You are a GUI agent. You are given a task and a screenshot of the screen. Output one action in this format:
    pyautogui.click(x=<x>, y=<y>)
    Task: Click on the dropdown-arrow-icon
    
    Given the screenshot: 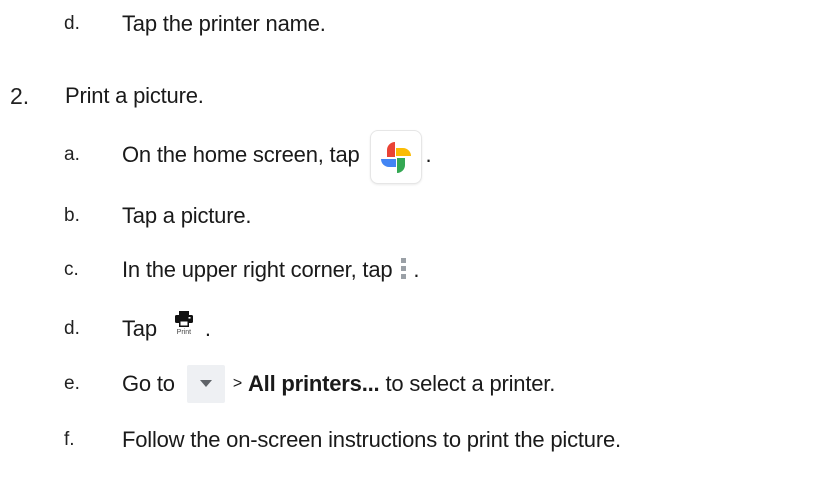 What is the action you would take?
    pyautogui.click(x=205, y=384)
    